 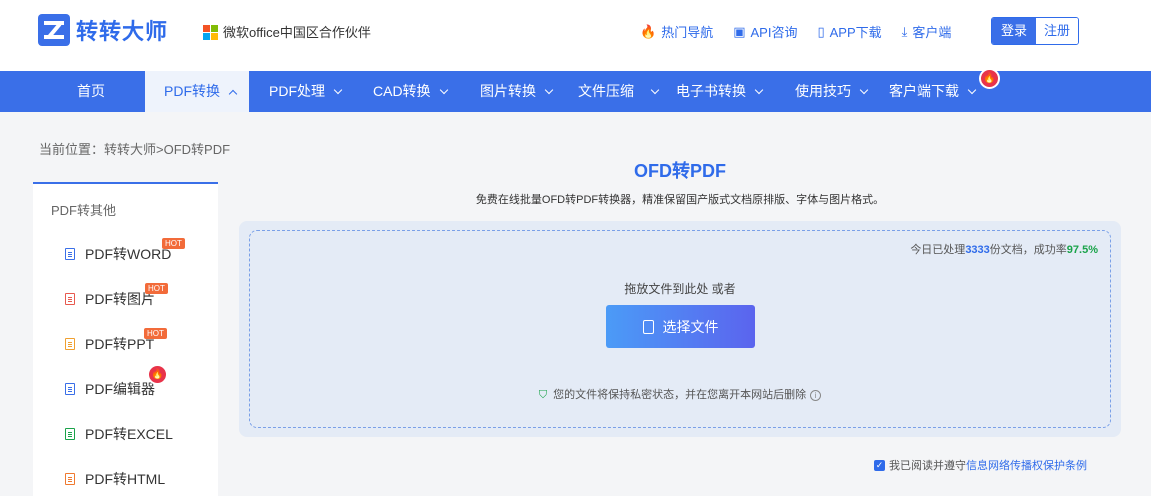 I want to click on agreement: ✓ 我已阅读并遵守 信息网络传播权保护条例, so click(x=980, y=465).